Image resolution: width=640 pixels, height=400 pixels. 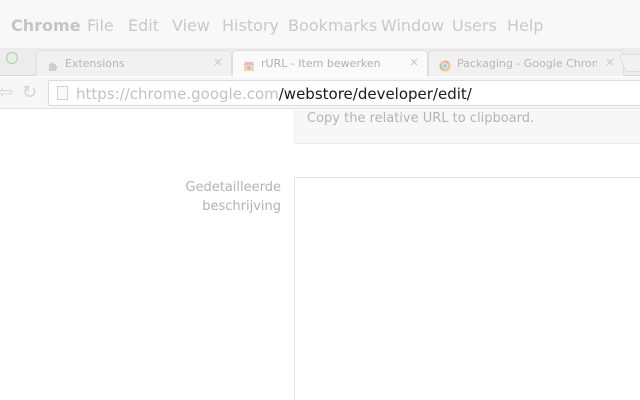 I want to click on label-line: beschrijving, so click(x=241, y=206).